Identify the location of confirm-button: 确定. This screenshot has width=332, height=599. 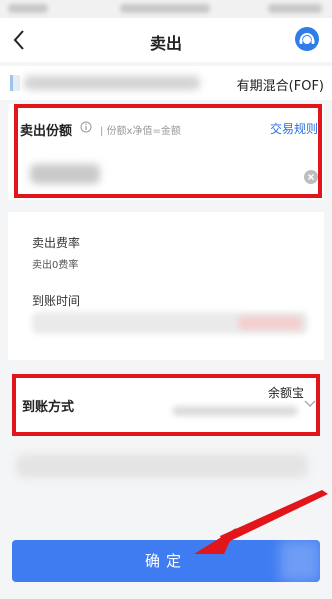
(166, 561).